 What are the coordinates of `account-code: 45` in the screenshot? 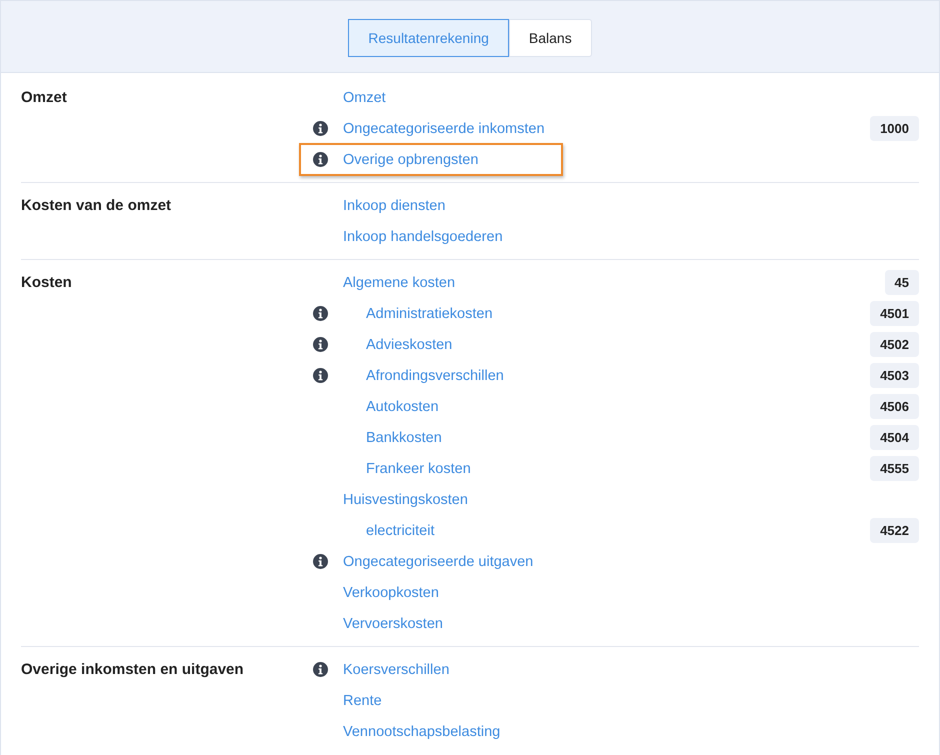 It's located at (901, 282).